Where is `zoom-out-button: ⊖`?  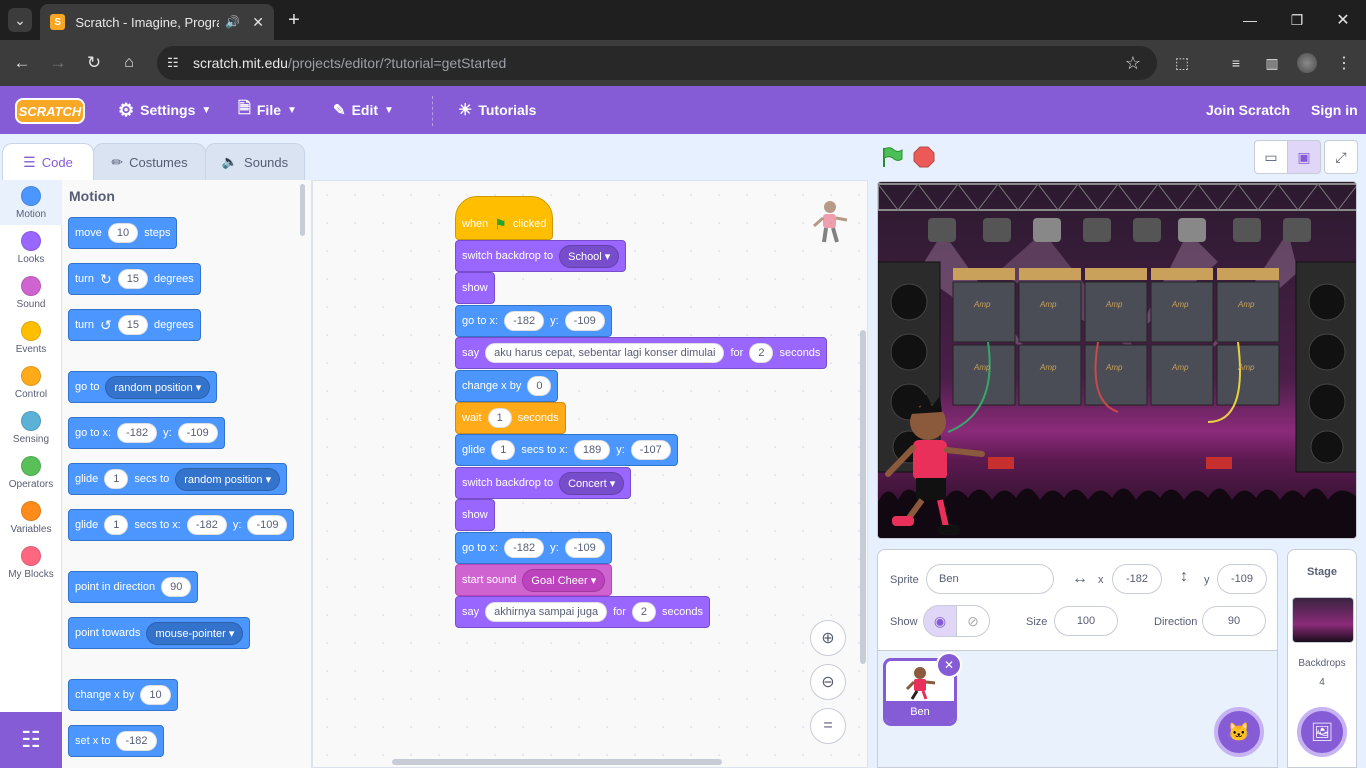
zoom-out-button: ⊖ is located at coordinates (828, 682).